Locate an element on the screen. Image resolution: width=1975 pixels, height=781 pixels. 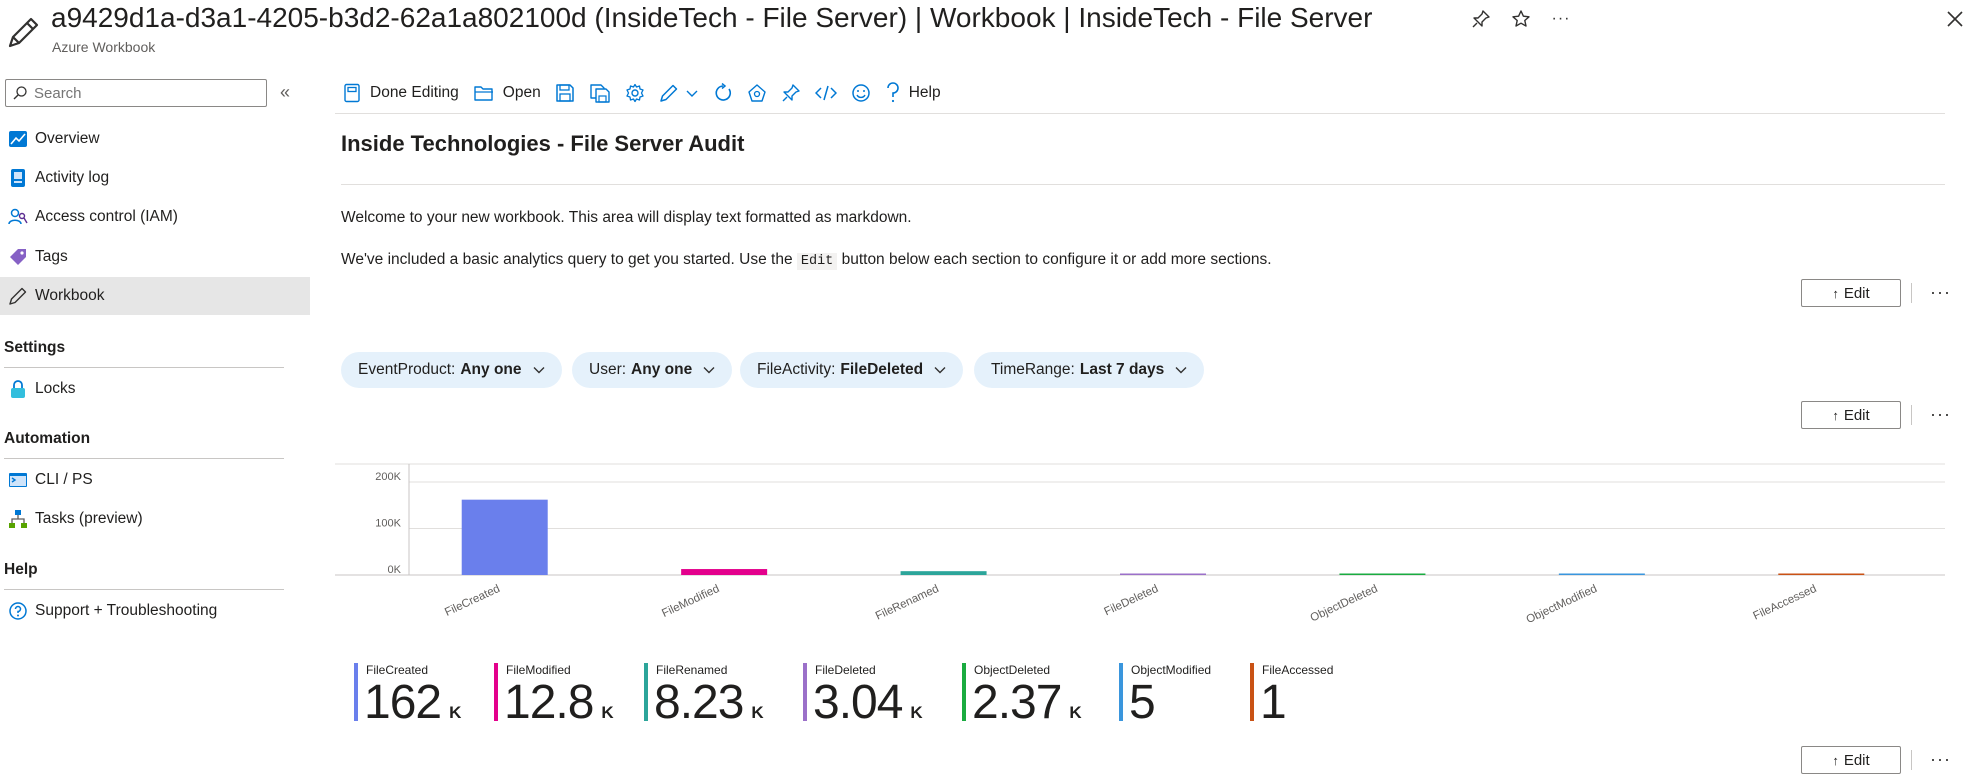
param-value: FileDeleted is located at coordinates (882, 369).